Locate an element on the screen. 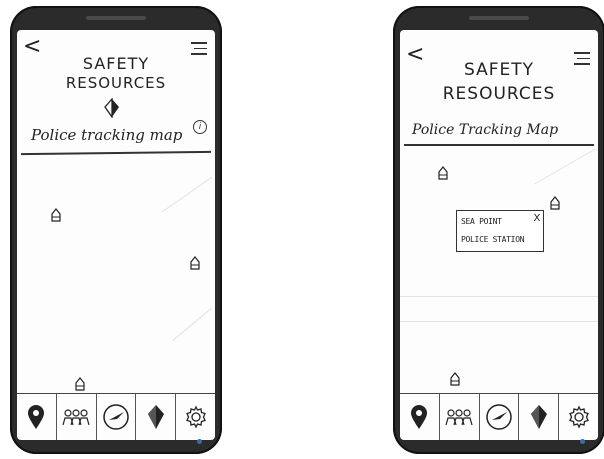 This screenshot has width=604, height=459. station-popup: SEA POINT POLICE STATION X is located at coordinates (500, 231).